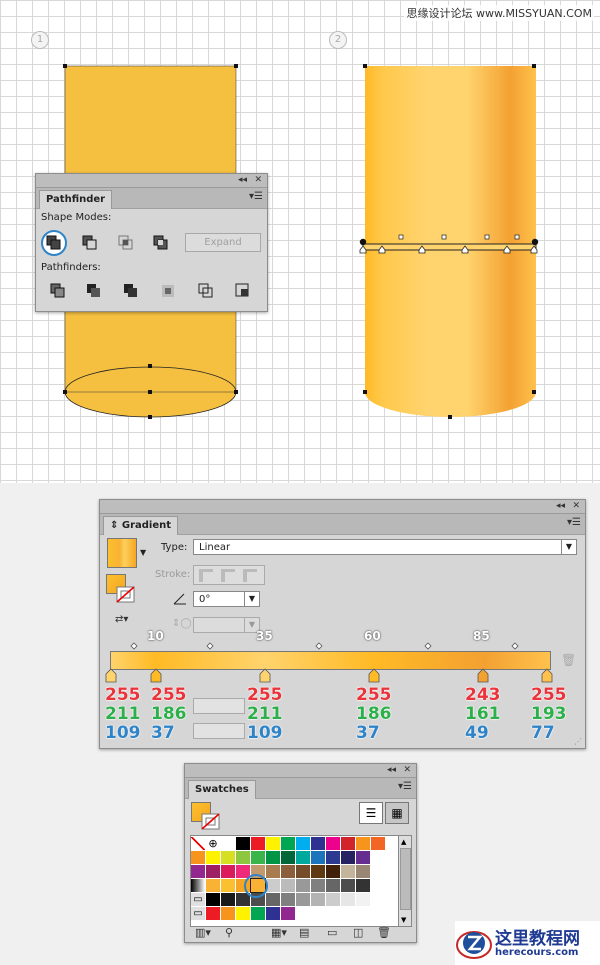 This screenshot has height=965, width=600. Describe the element at coordinates (578, 741) in the screenshot. I see `resize-grip-icon: ⋰` at that location.